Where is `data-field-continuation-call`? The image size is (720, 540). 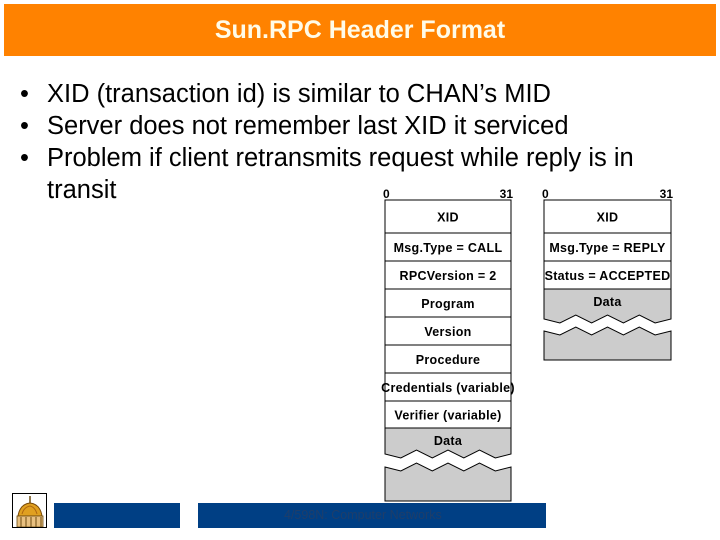 data-field-continuation-call is located at coordinates (448, 482).